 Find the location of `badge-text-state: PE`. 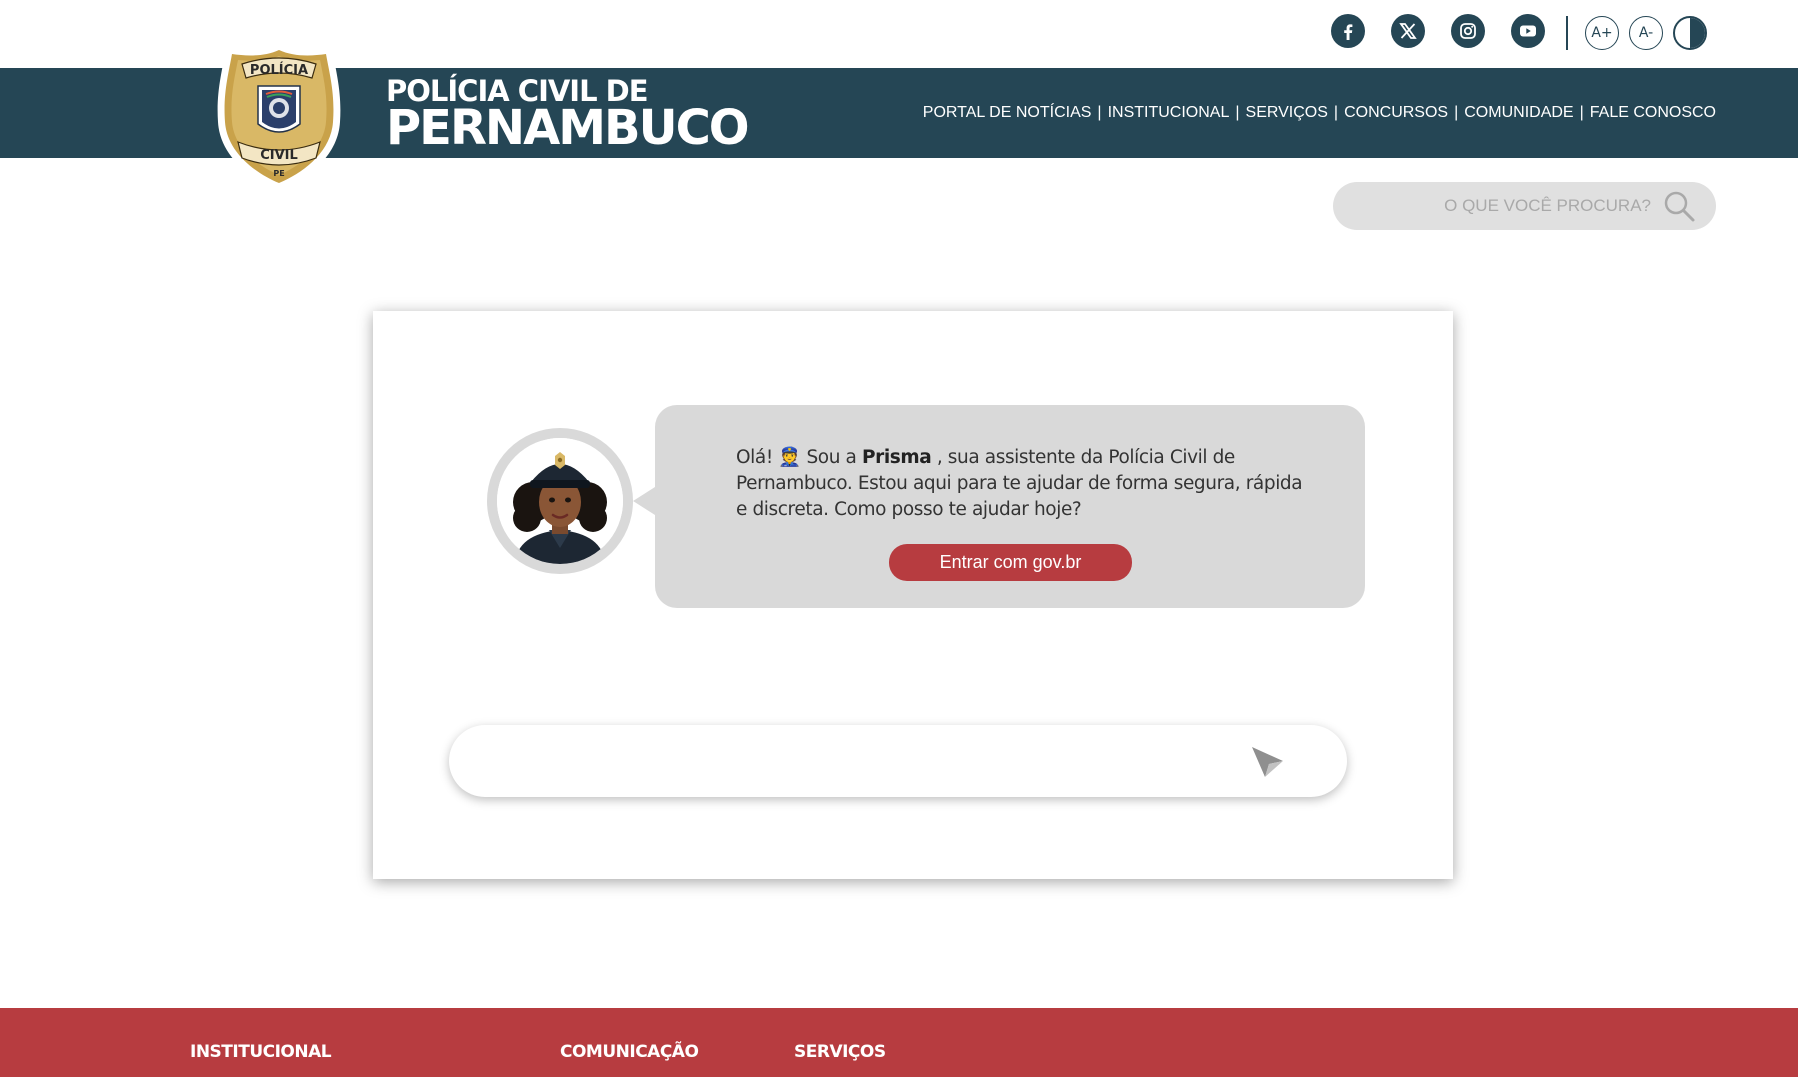

badge-text-state: PE is located at coordinates (278, 173).